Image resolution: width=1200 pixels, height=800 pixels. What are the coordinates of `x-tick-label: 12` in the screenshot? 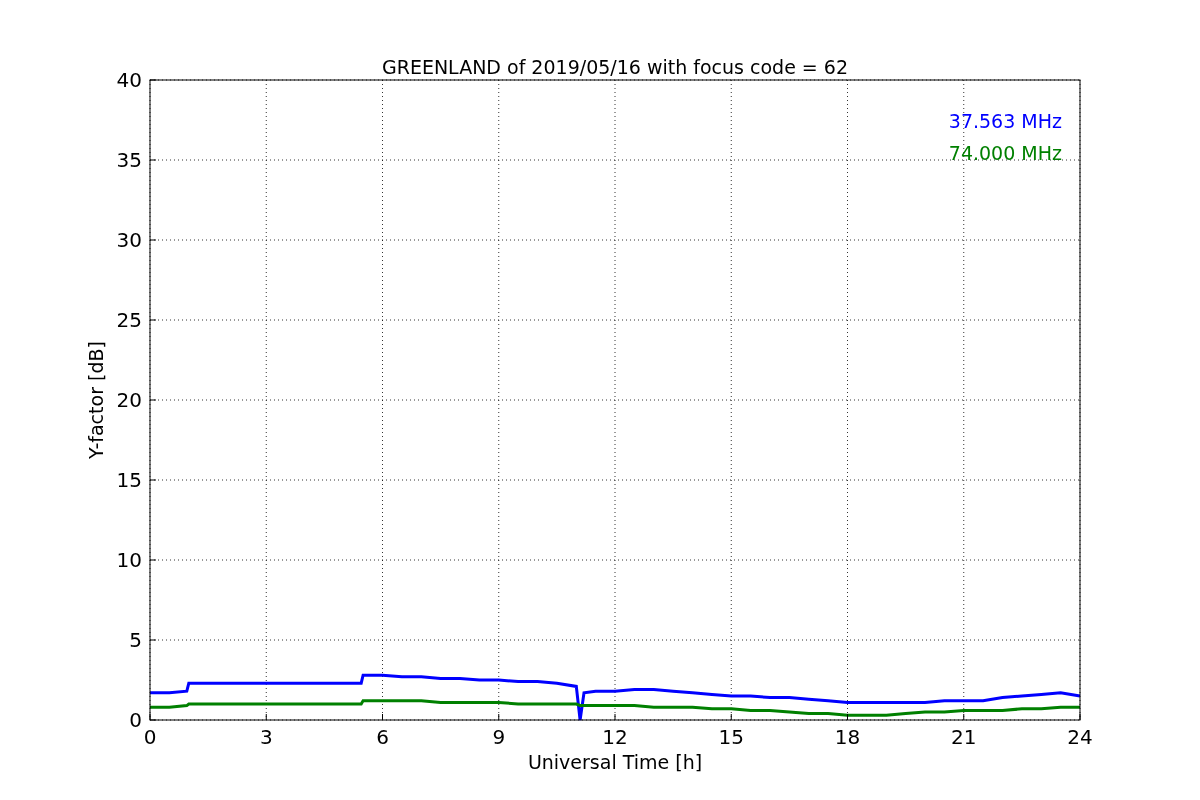 It's located at (615, 737).